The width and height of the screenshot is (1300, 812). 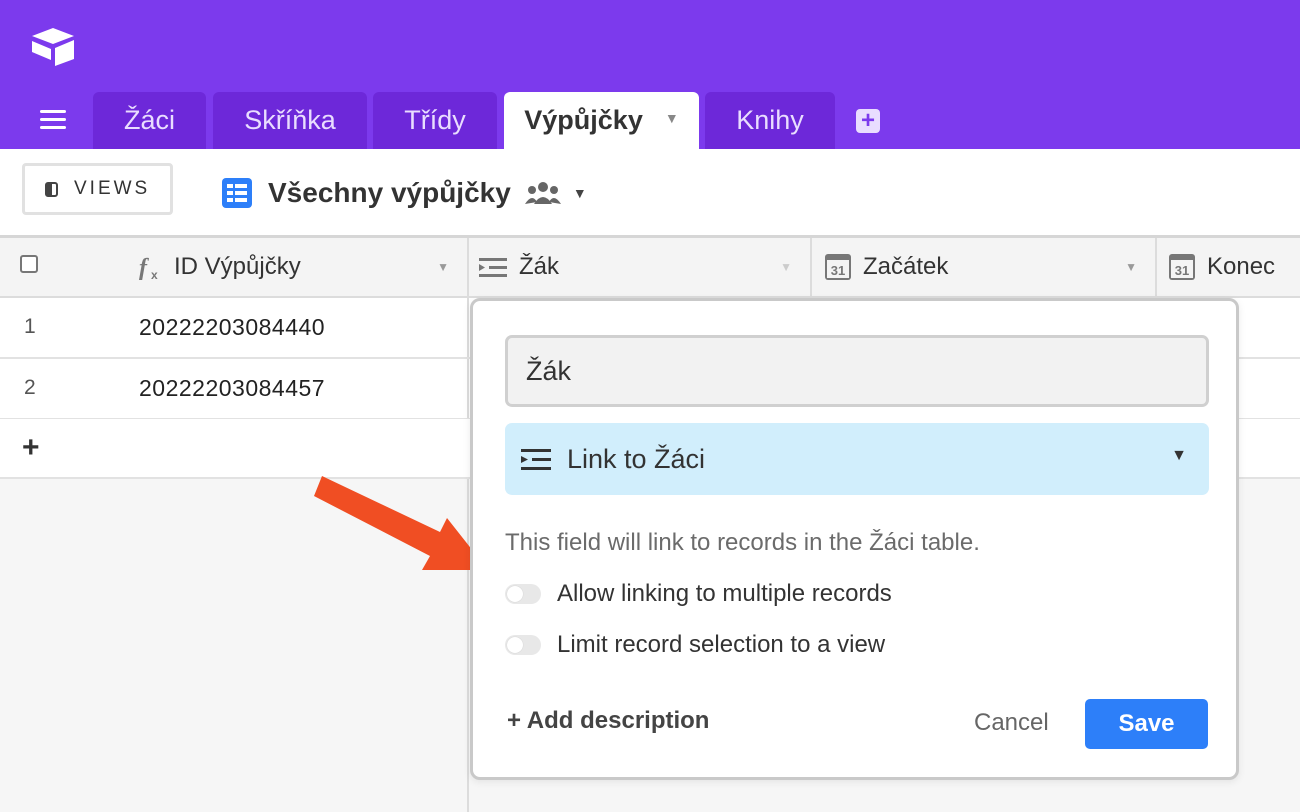 I want to click on plus-square-icon: +, so click(x=868, y=121).